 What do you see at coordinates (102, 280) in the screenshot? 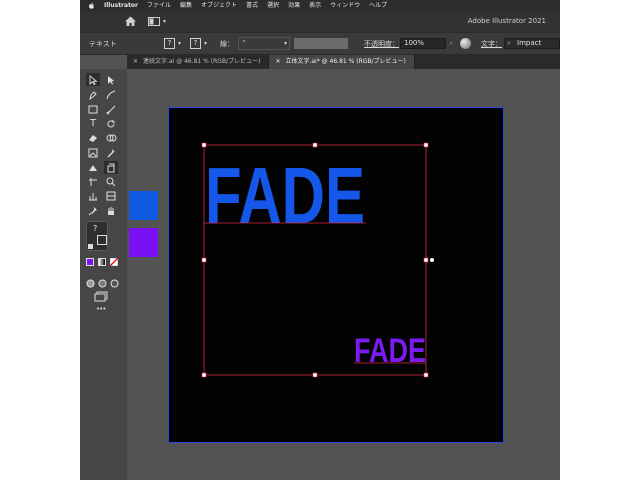
I see `draw-behind-icon` at bounding box center [102, 280].